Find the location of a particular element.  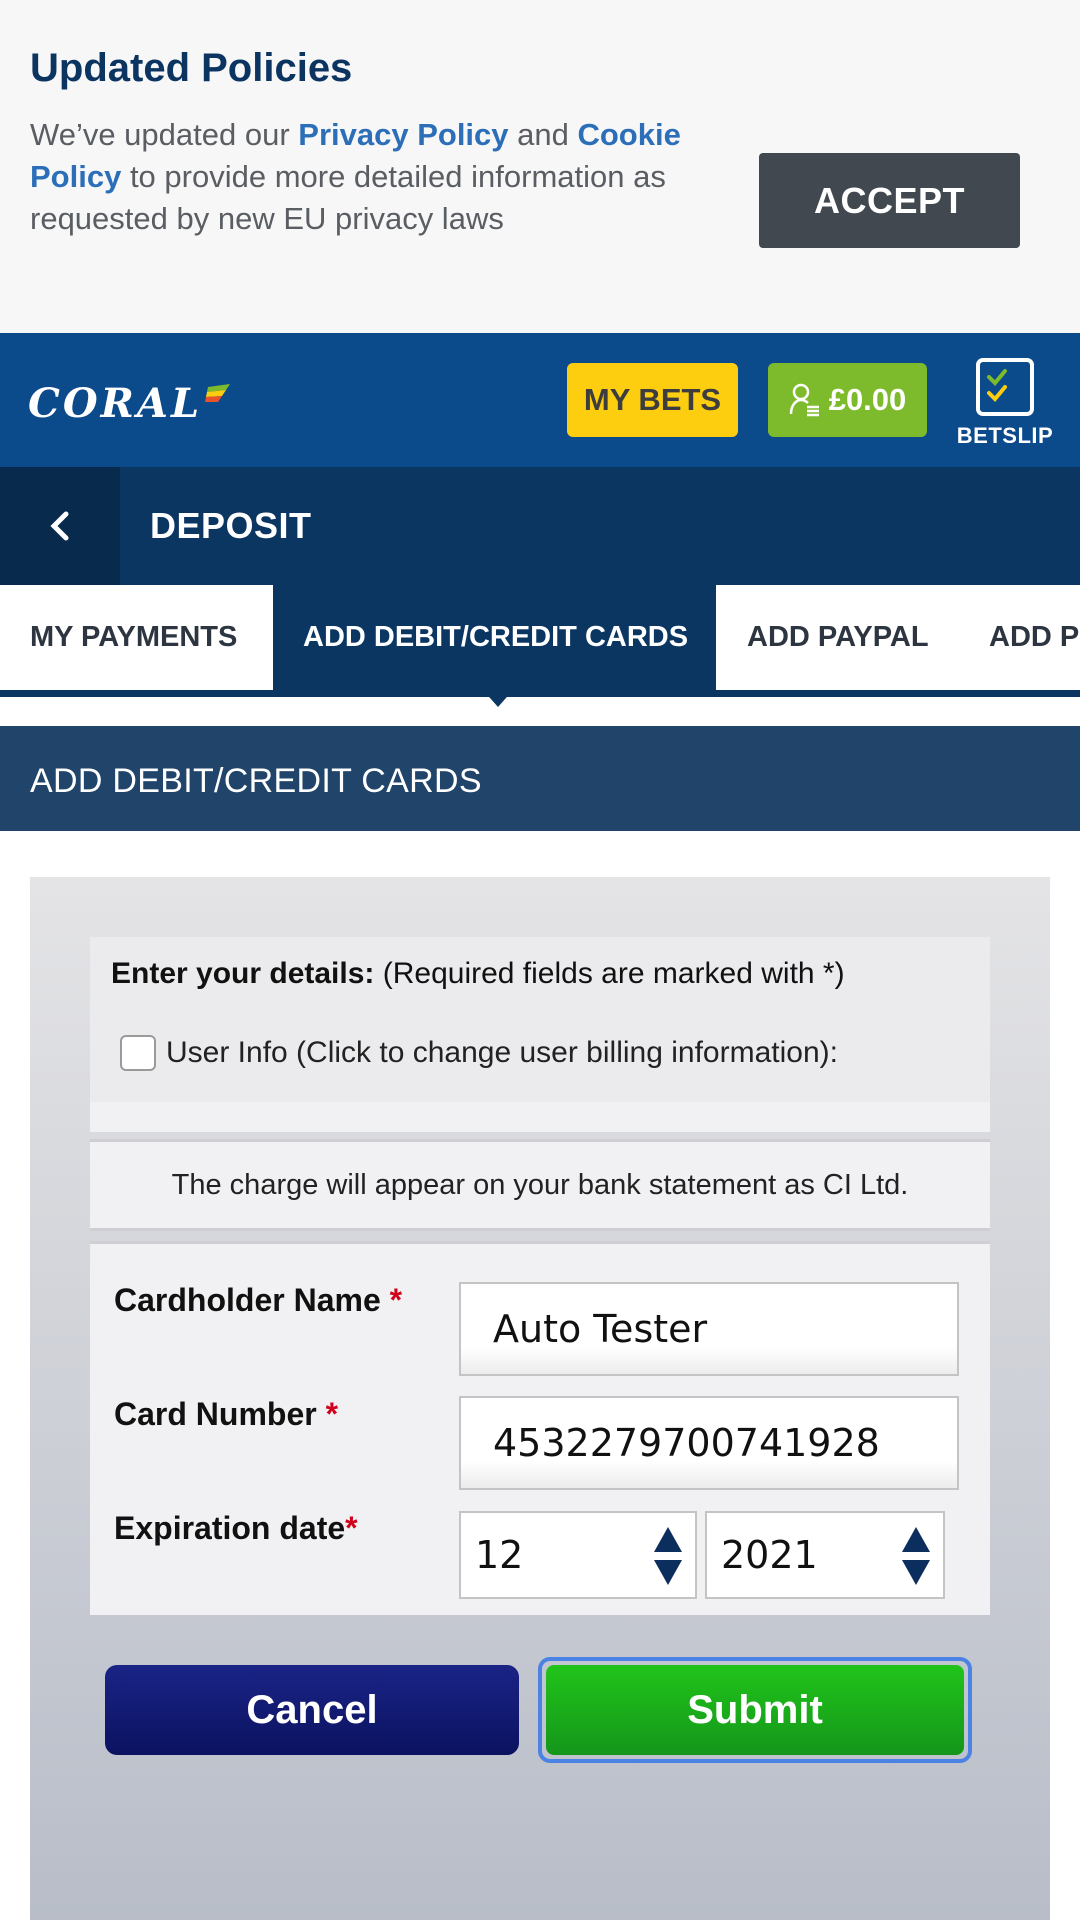

my-bets-button: MY BETS is located at coordinates (652, 400).